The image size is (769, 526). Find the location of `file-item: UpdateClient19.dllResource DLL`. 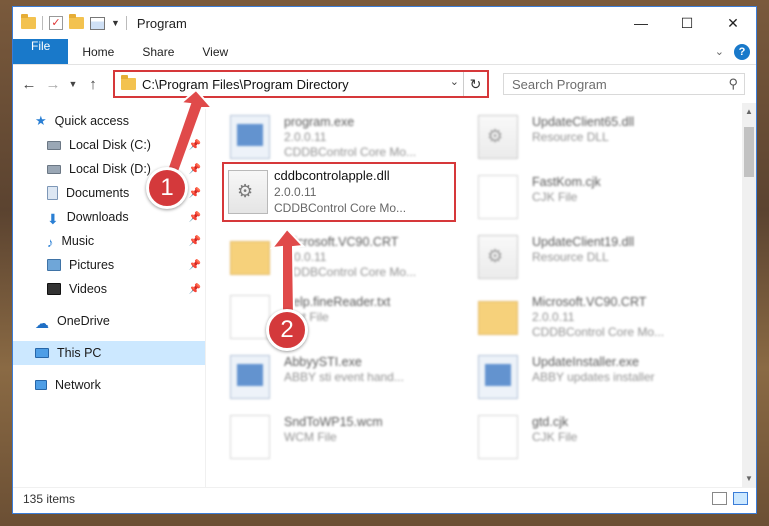

file-item: UpdateClient19.dllResource DLL is located at coordinates (602, 263).